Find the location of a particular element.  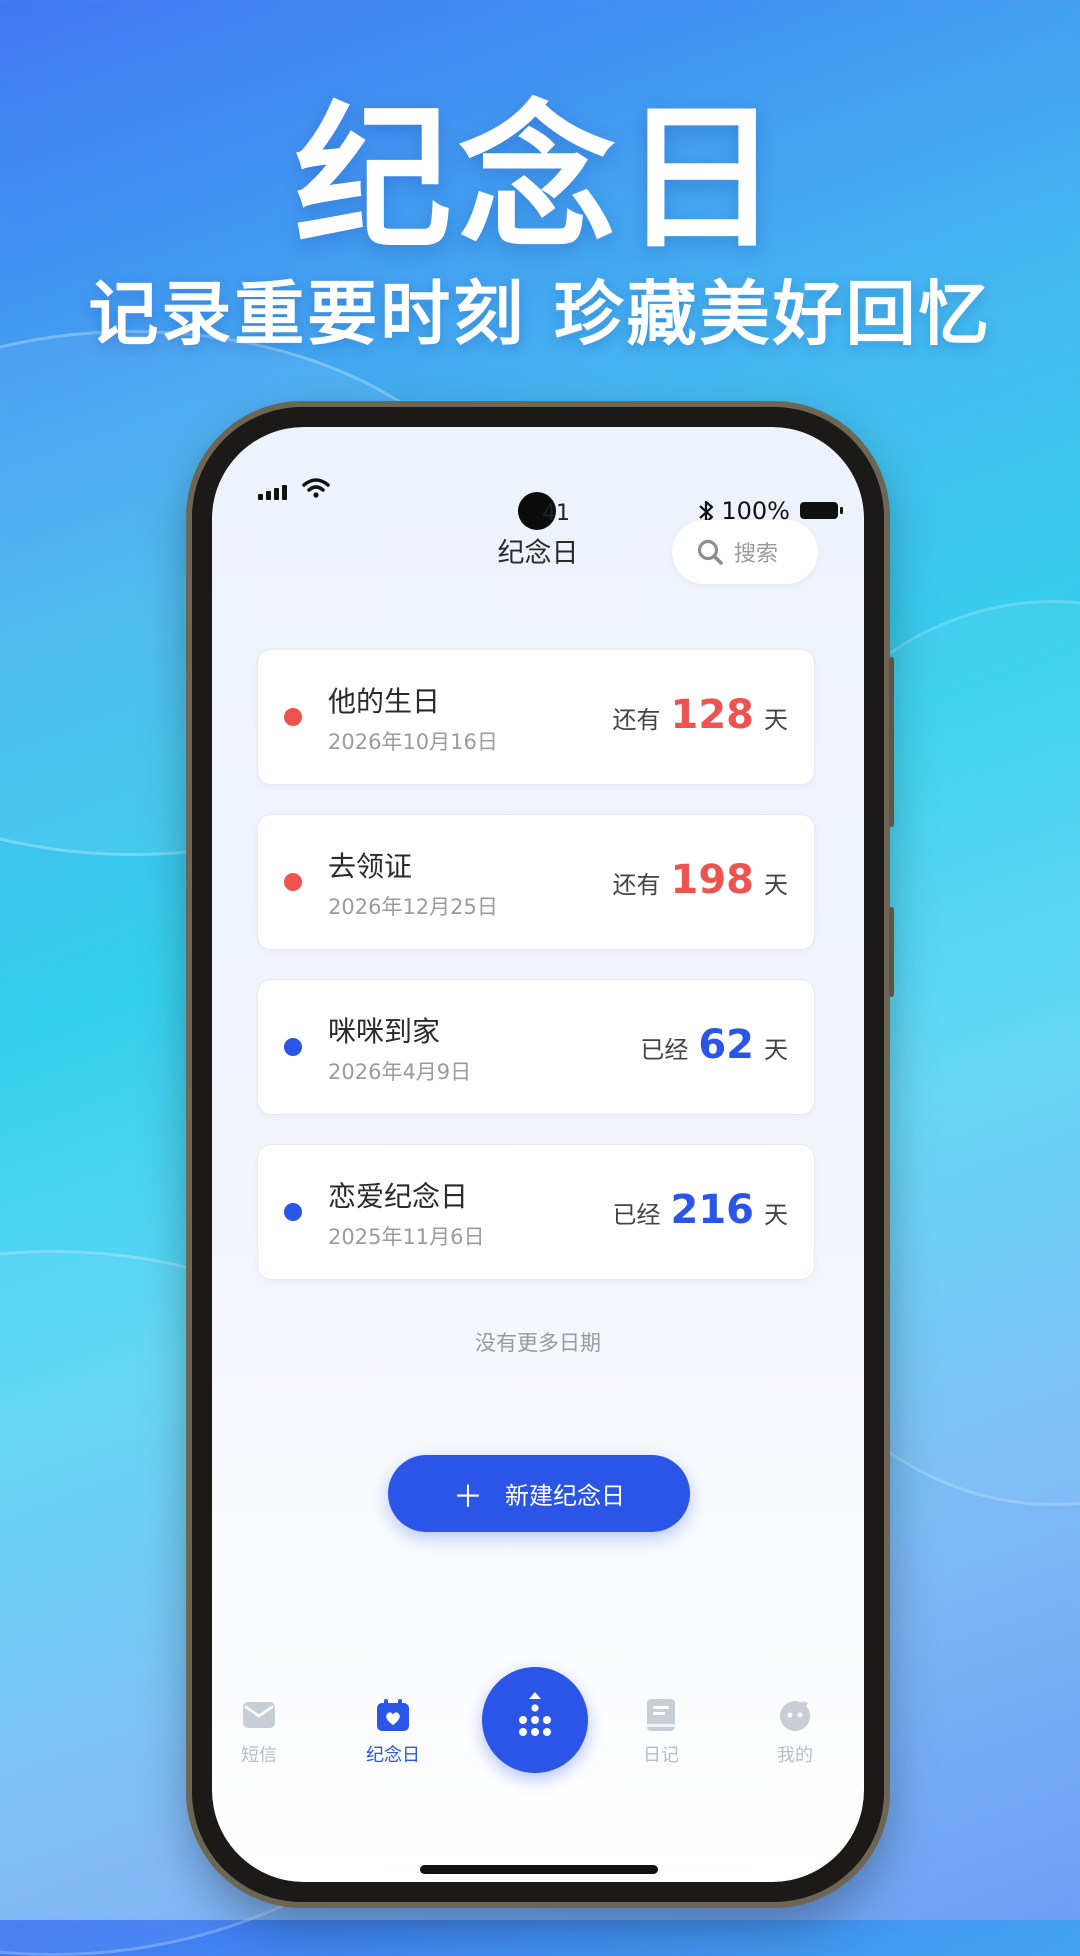

tab-anniversary: 纪念日 is located at coordinates (393, 1732).